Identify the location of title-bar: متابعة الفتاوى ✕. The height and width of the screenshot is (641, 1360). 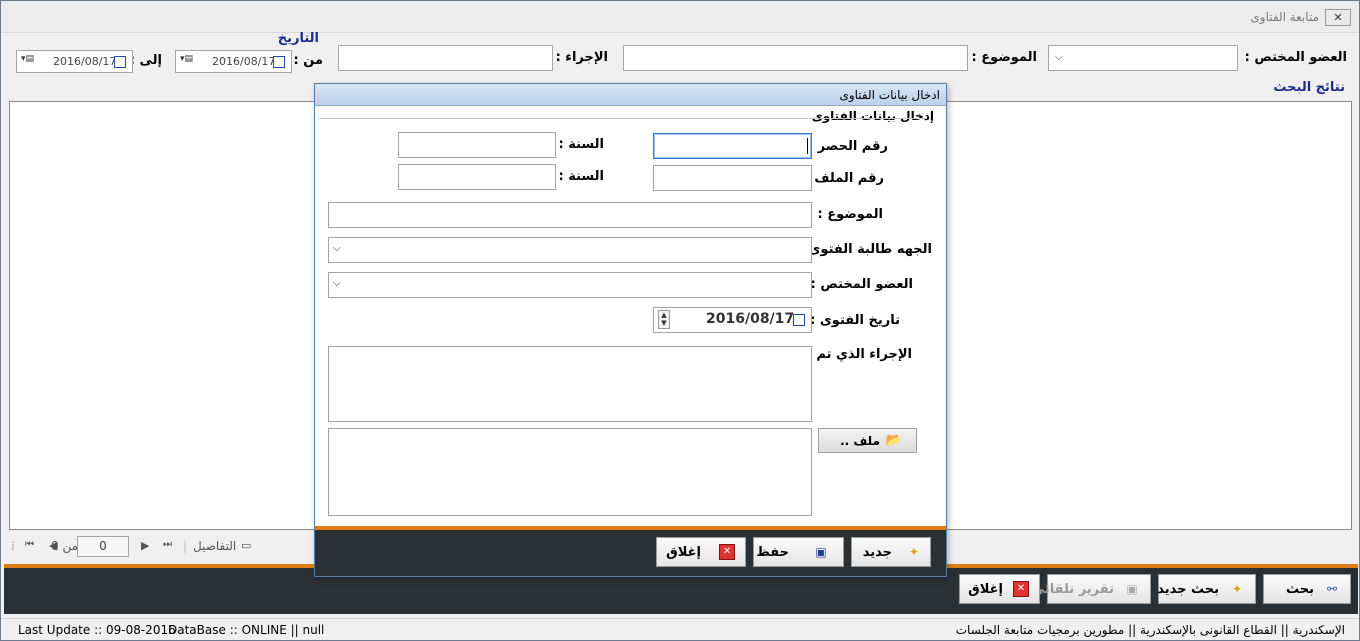
(680, 17).